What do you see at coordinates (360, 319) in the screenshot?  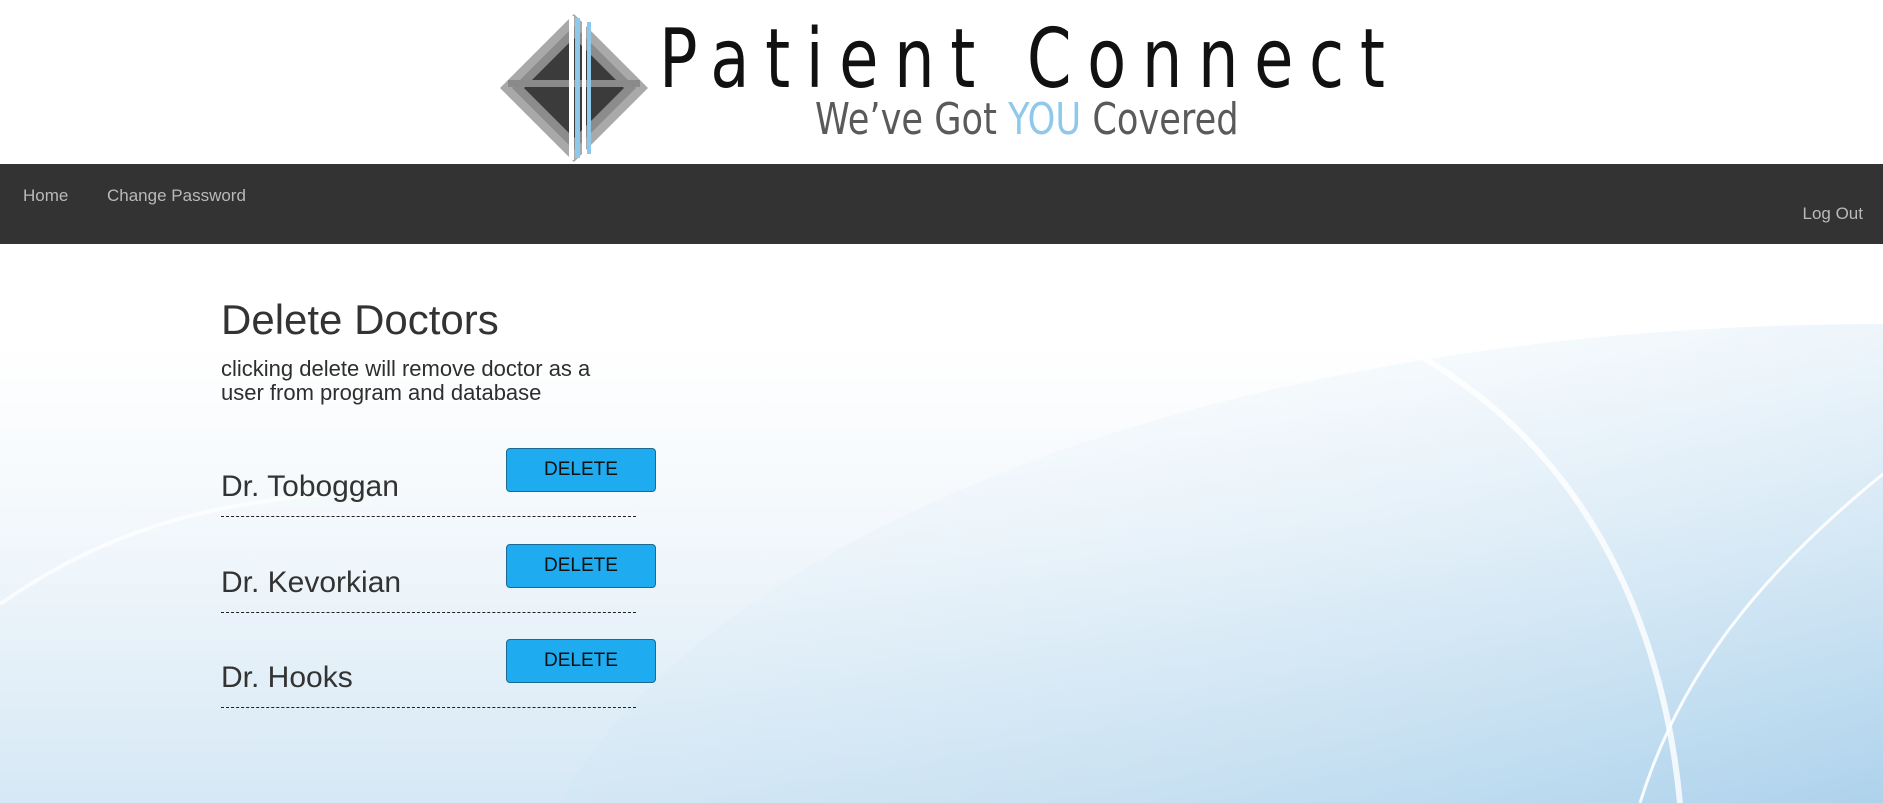 I see `page-title: Delete Doctors` at bounding box center [360, 319].